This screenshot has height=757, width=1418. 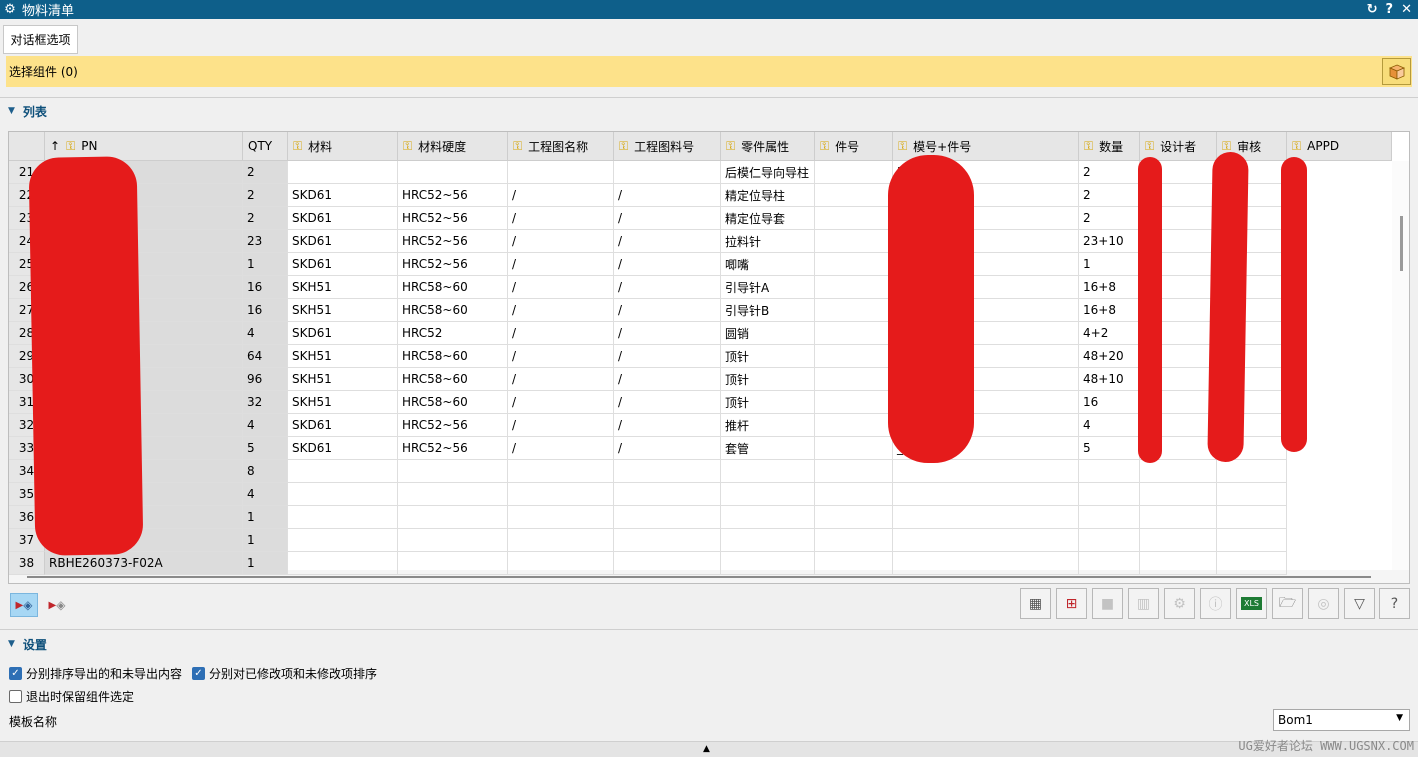 What do you see at coordinates (706, 749) in the screenshot?
I see `chevron-up-icon: ▲` at bounding box center [706, 749].